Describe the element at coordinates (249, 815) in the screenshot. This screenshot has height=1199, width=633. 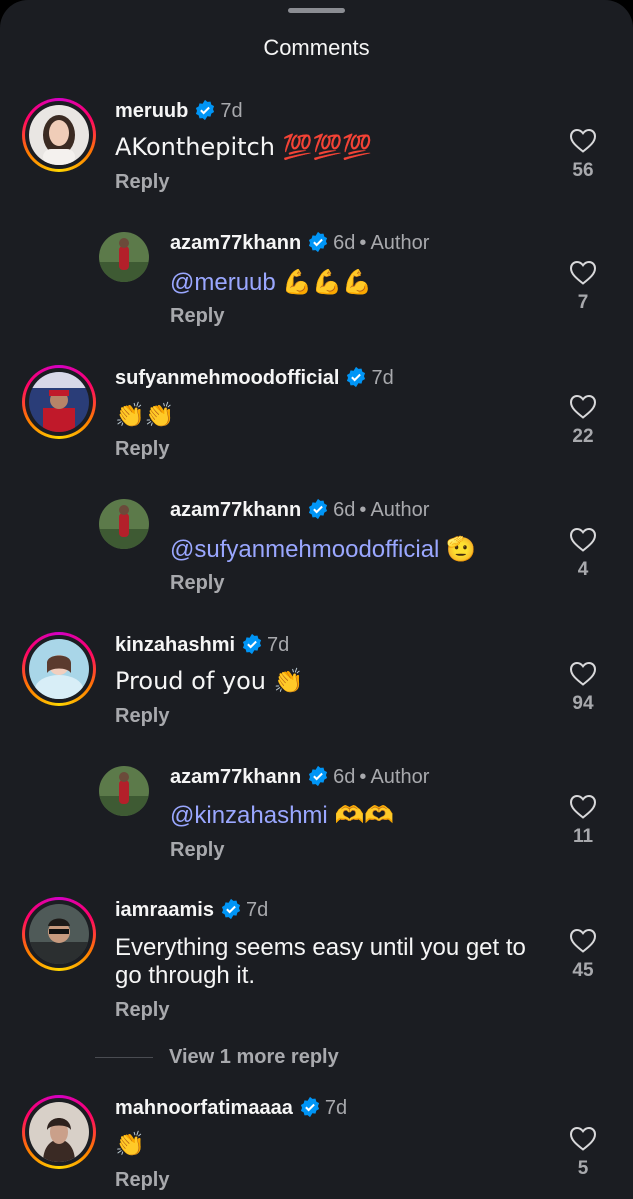
I see `mention-link: @kinzahashmi` at that location.